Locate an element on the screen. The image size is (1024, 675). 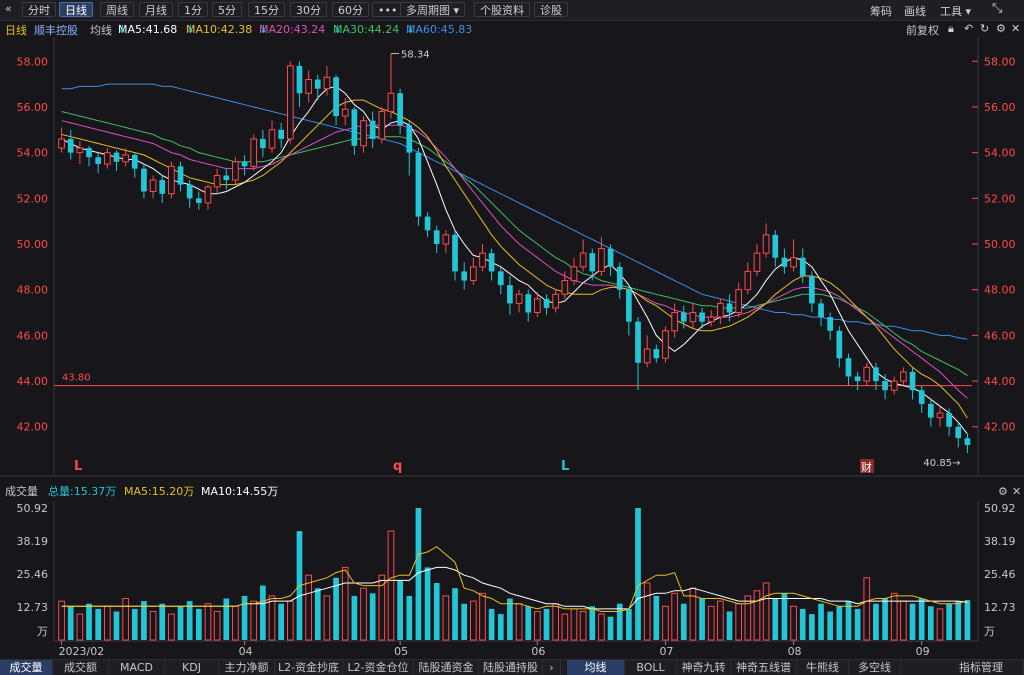
tab-macd: MACD is located at coordinates (137, 667).